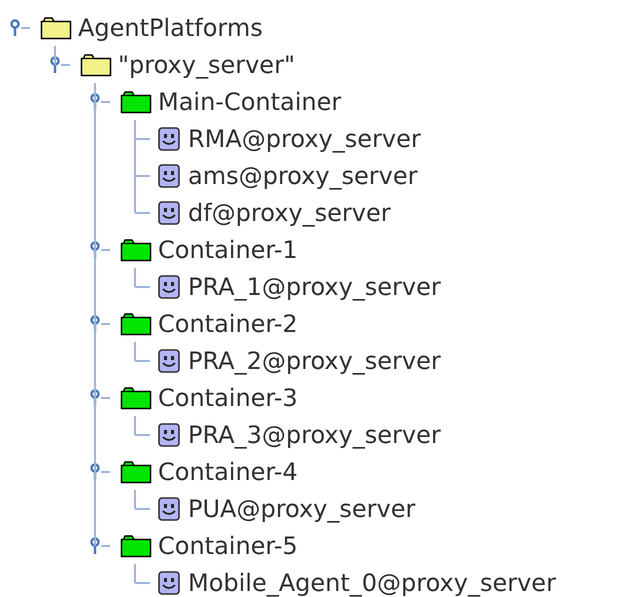 This screenshot has width=632, height=597. Describe the element at coordinates (250, 102) in the screenshot. I see `node-label: Main-Container` at that location.